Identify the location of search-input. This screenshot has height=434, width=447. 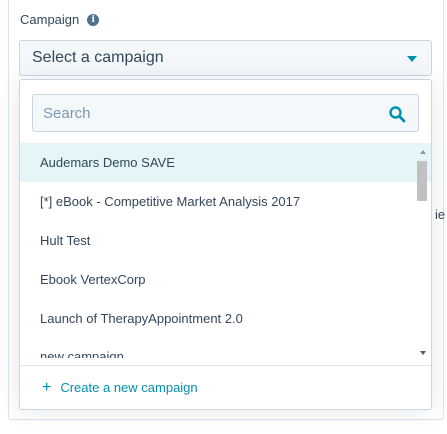
(225, 113).